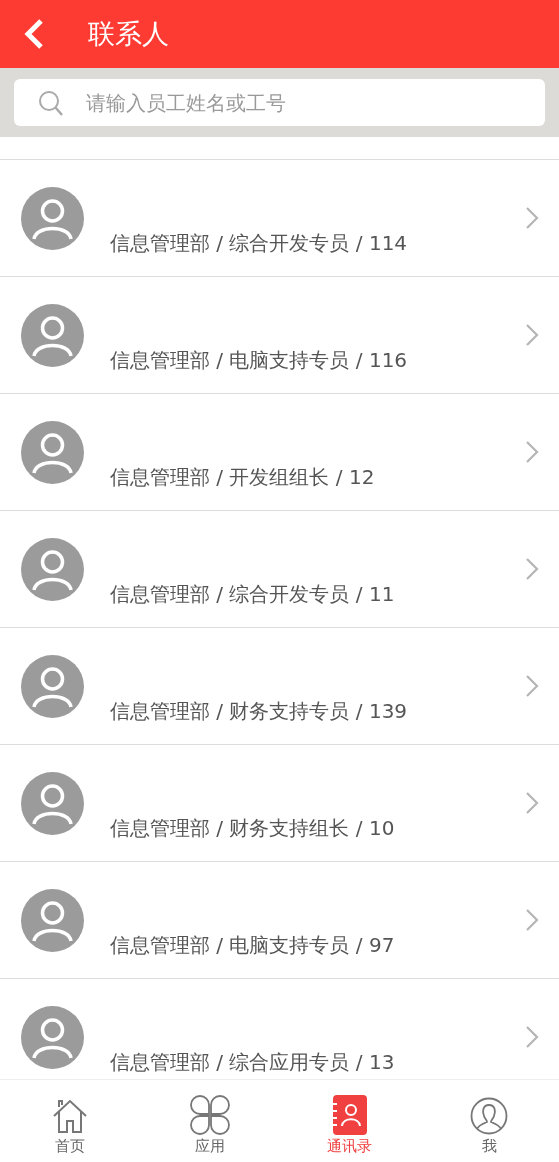  Describe the element at coordinates (279, 568) in the screenshot. I see `contact-row: 信息管理部 / 综合开发专员 / 11` at that location.